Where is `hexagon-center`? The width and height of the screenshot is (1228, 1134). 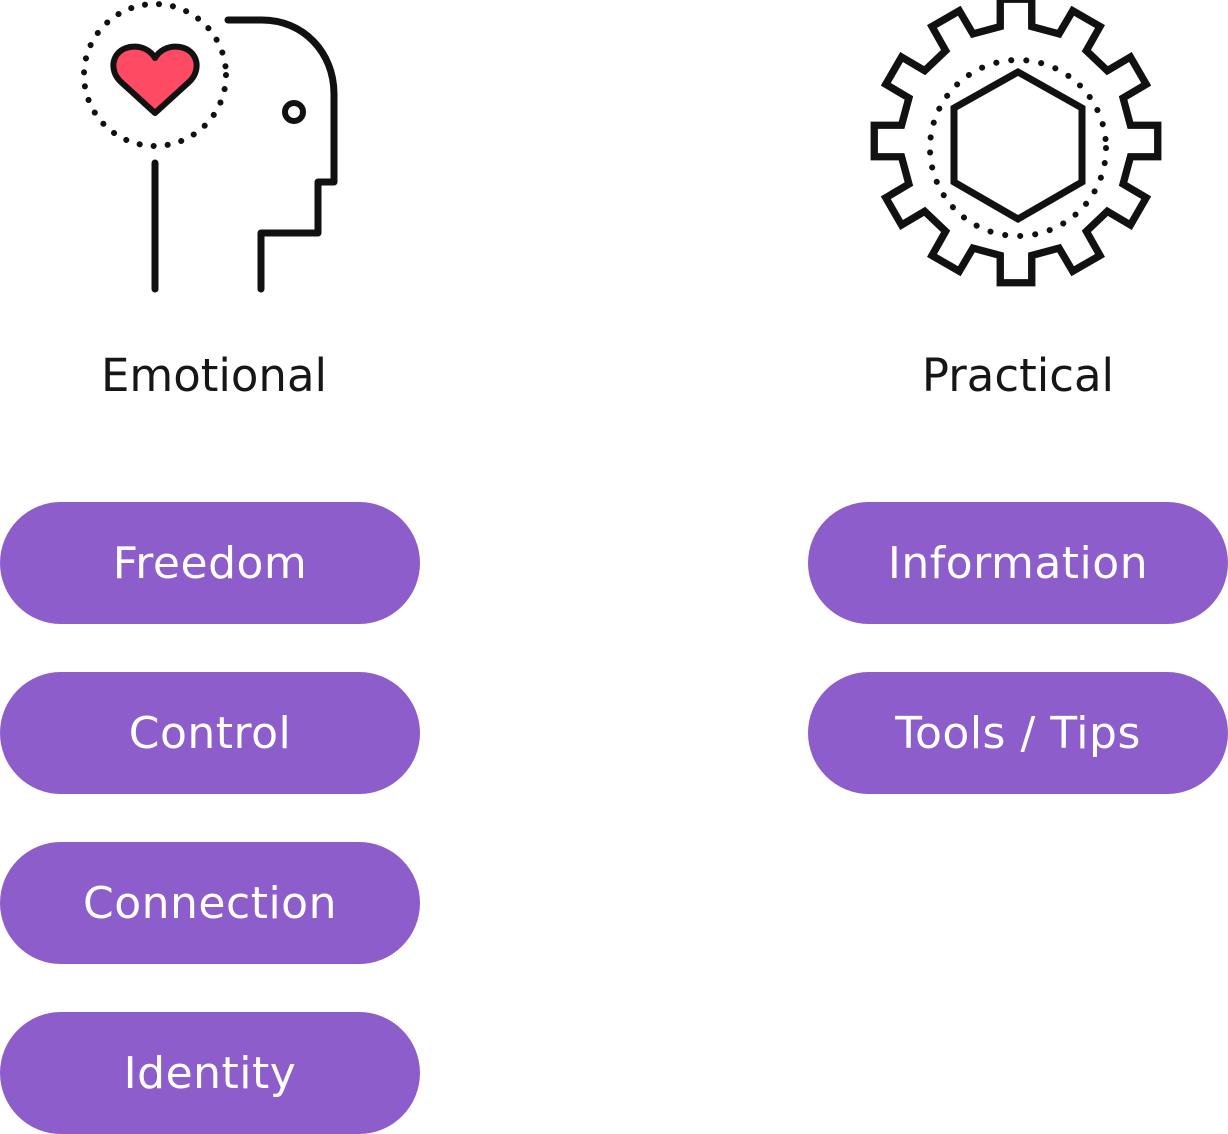 hexagon-center is located at coordinates (1018, 145).